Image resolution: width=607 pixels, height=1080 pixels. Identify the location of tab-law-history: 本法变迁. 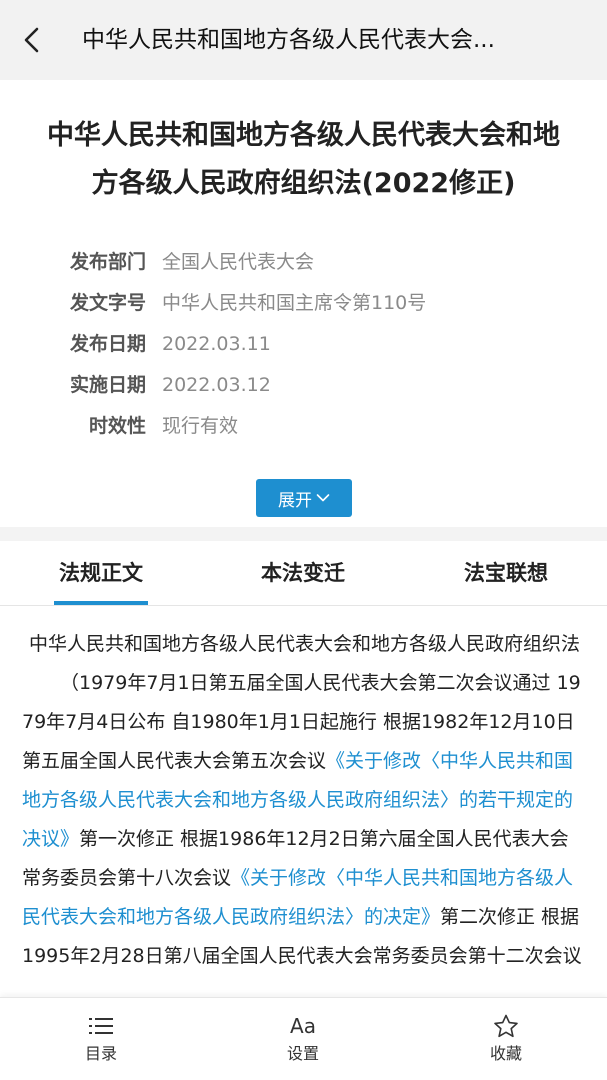
(303, 573).